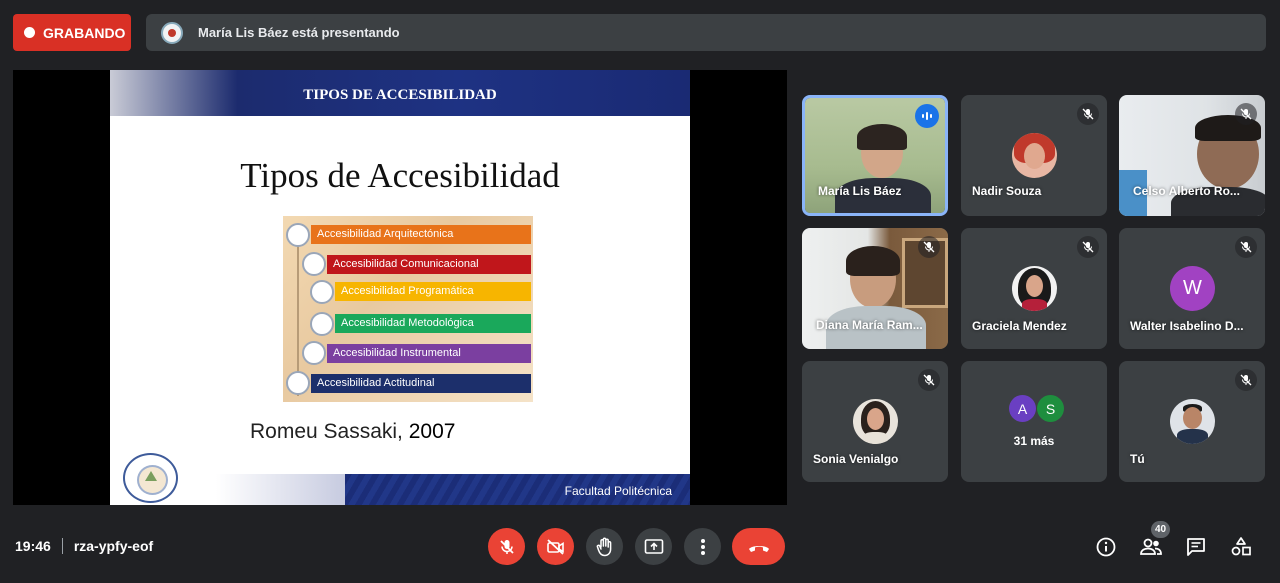 The width and height of the screenshot is (1280, 583). I want to click on leave-call-button, so click(758, 546).